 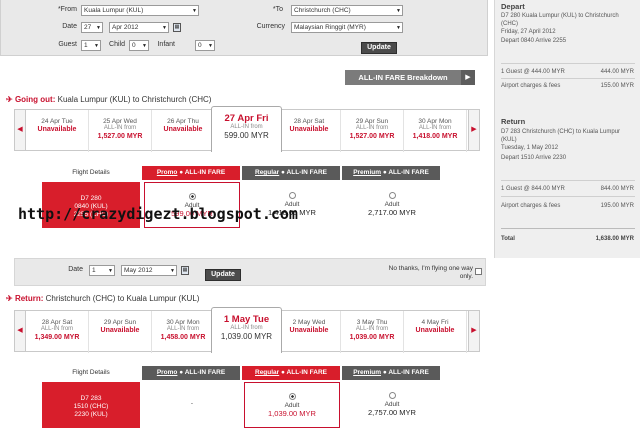 What do you see at coordinates (67, 9) in the screenshot?
I see `from-label: *From` at bounding box center [67, 9].